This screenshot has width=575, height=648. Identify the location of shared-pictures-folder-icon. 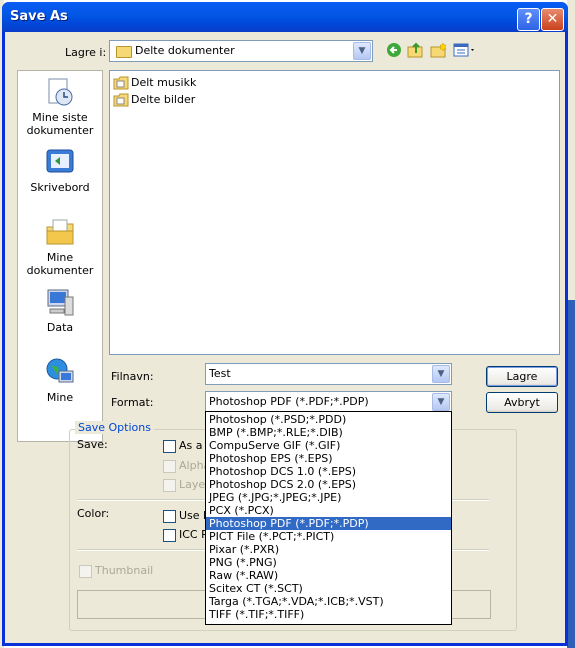
(121, 100).